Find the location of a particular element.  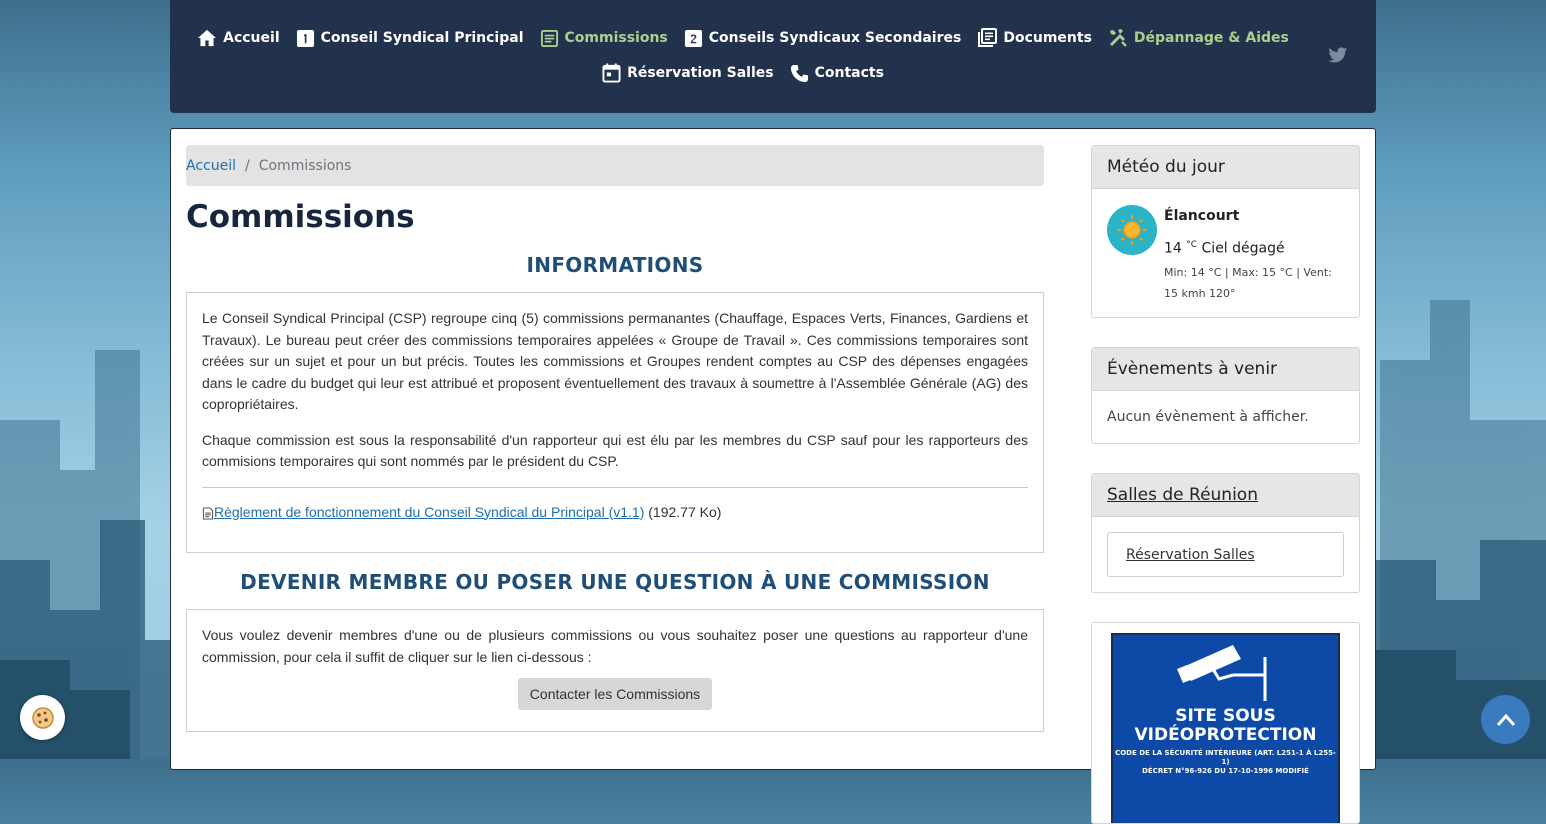

contact-commissions-button: Contacter les Commissions is located at coordinates (615, 694).